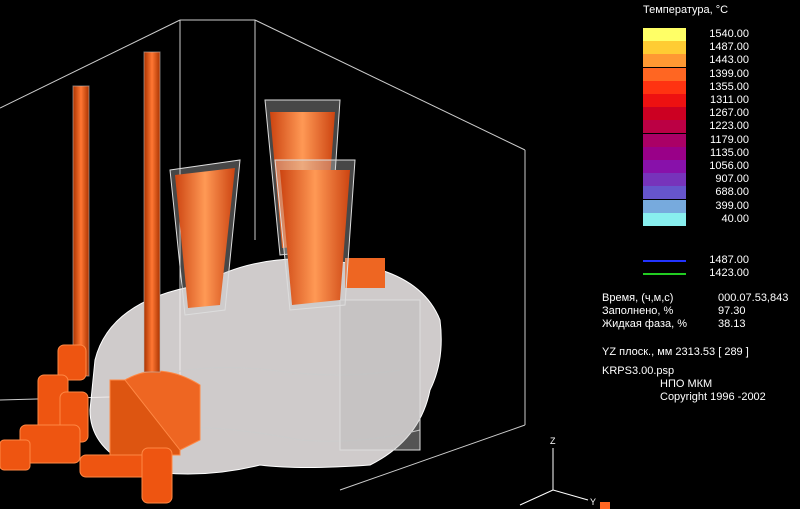 The height and width of the screenshot is (509, 800). What do you see at coordinates (732, 179) in the screenshot?
I see `legend-value: 907.00` at bounding box center [732, 179].